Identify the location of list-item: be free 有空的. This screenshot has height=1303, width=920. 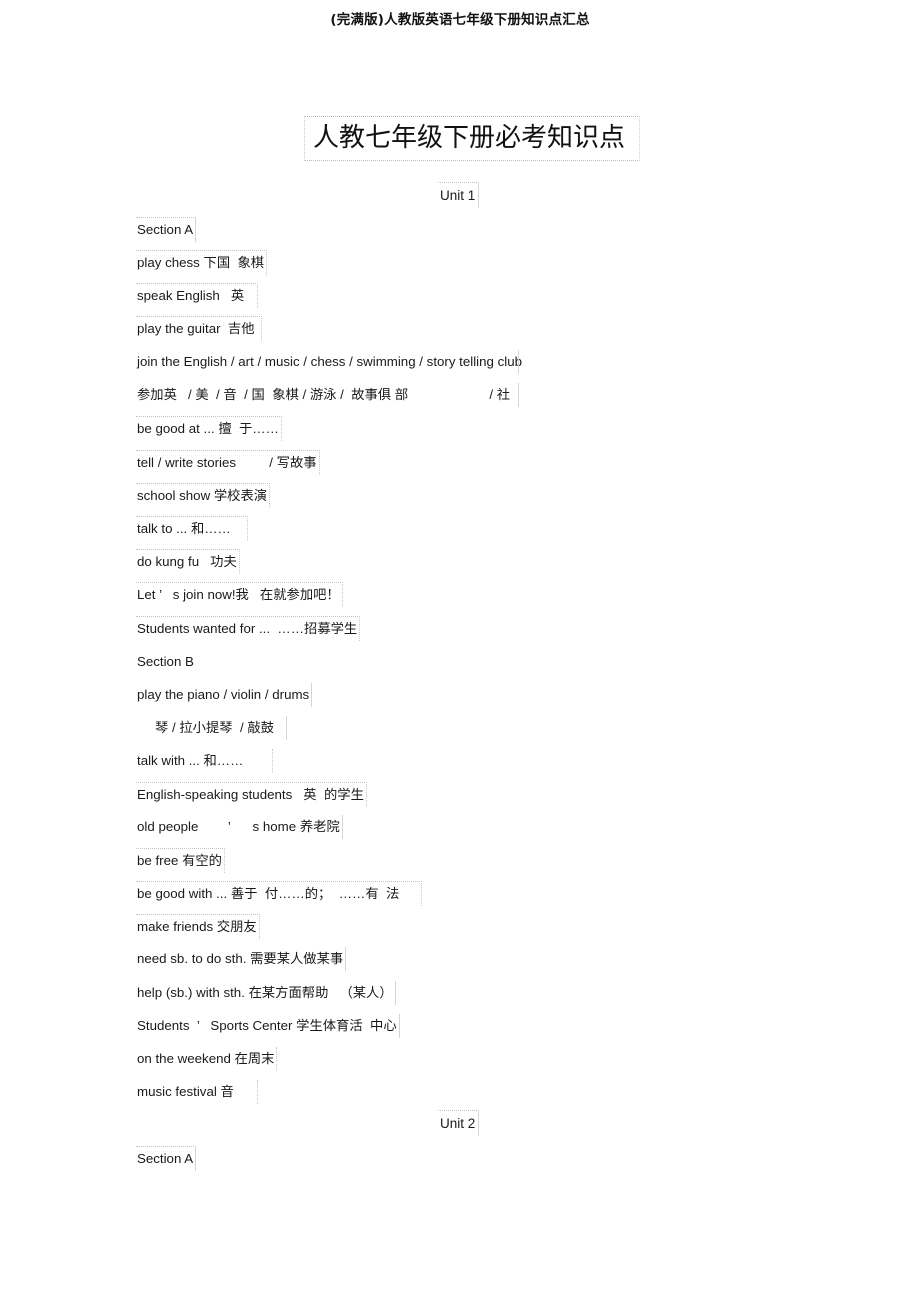
(180, 859).